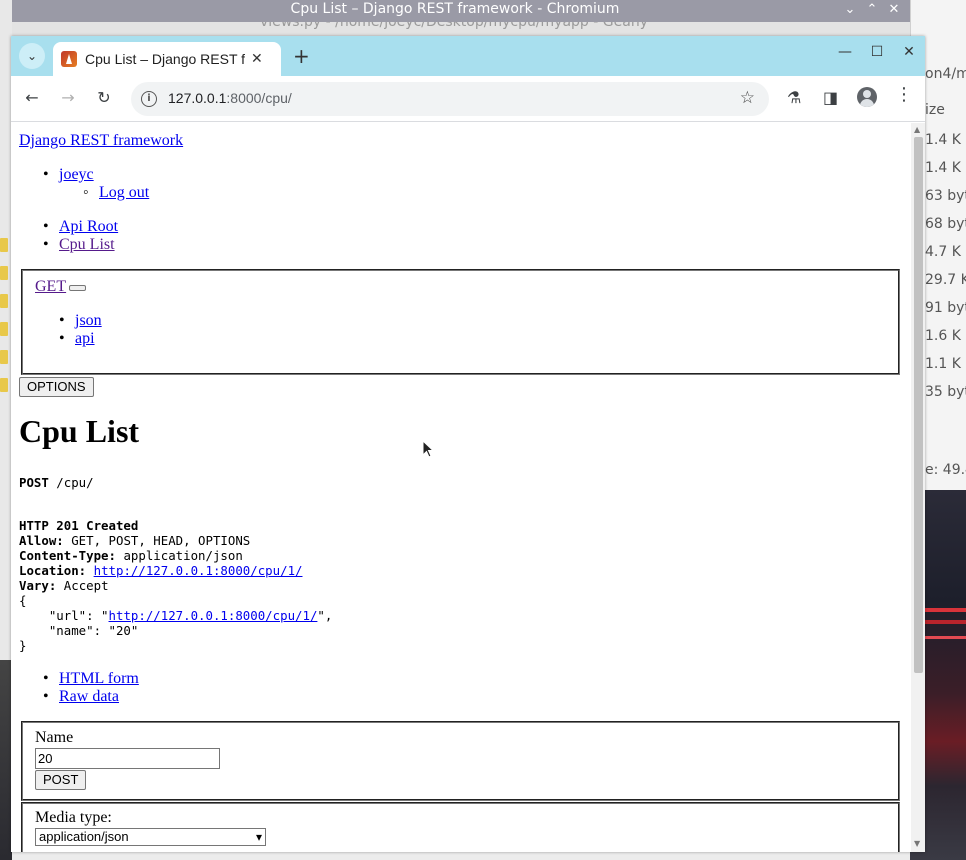 This screenshot has width=966, height=860. Describe the element at coordinates (830, 97) in the screenshot. I see `side-panel-icon: ◨` at that location.